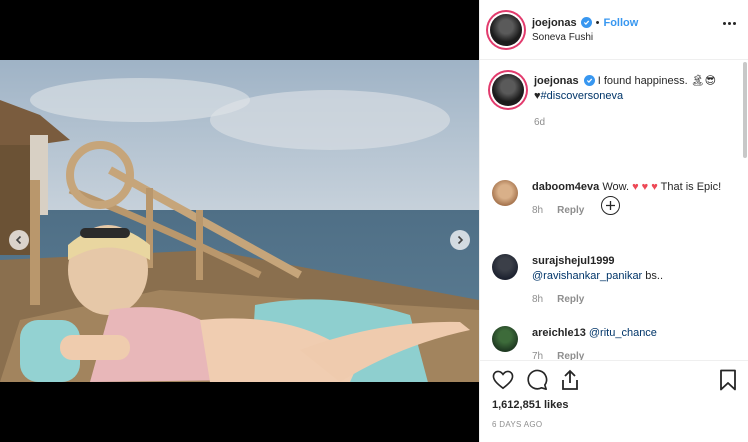  Describe the element at coordinates (508, 90) in the screenshot. I see `caption-avatar` at that location.